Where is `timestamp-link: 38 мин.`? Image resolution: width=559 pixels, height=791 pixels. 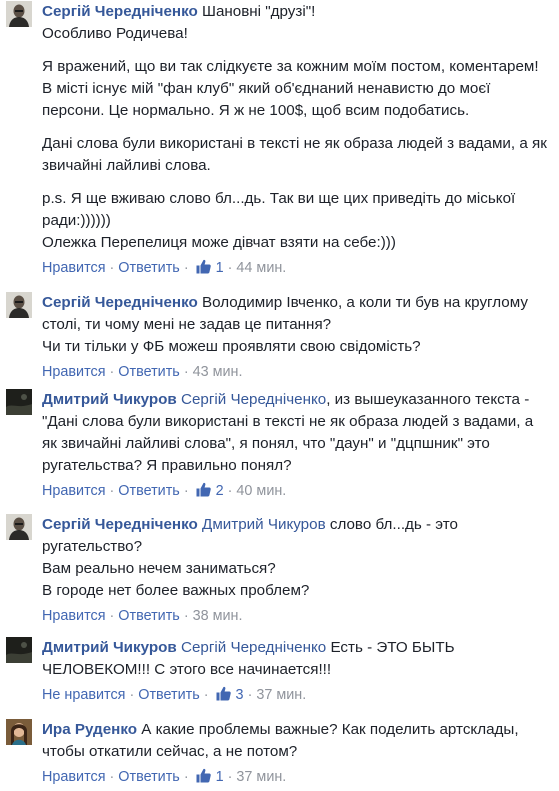
timestamp-link: 38 мин. is located at coordinates (218, 616).